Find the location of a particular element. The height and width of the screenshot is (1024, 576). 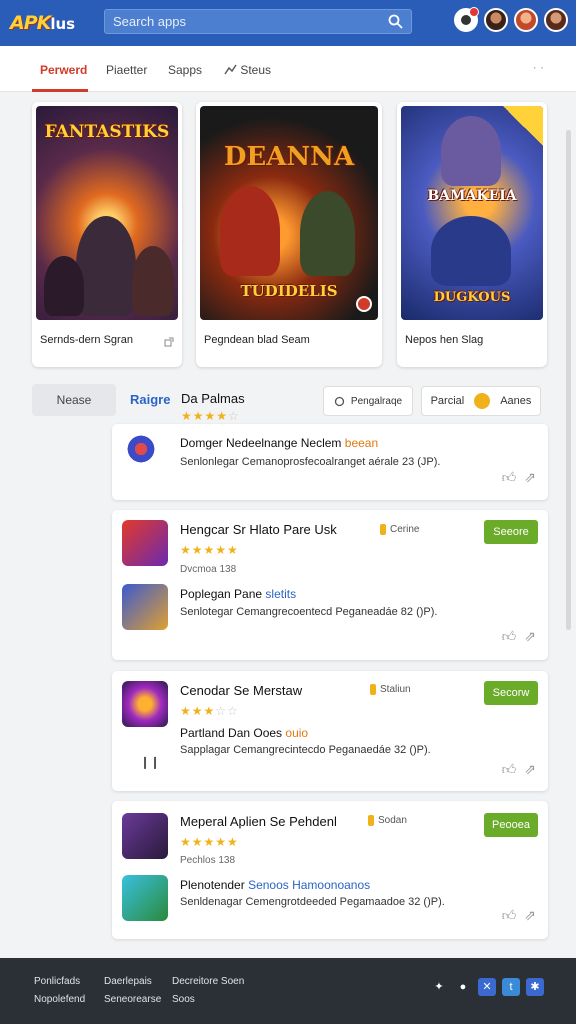

list-item-title: Hengcar Sr Hlato Pare Usk is located at coordinates (258, 529).